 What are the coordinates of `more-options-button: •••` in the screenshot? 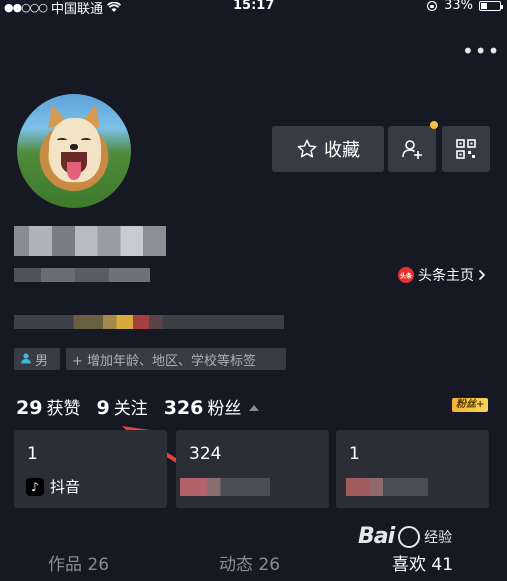 It's located at (480, 51).